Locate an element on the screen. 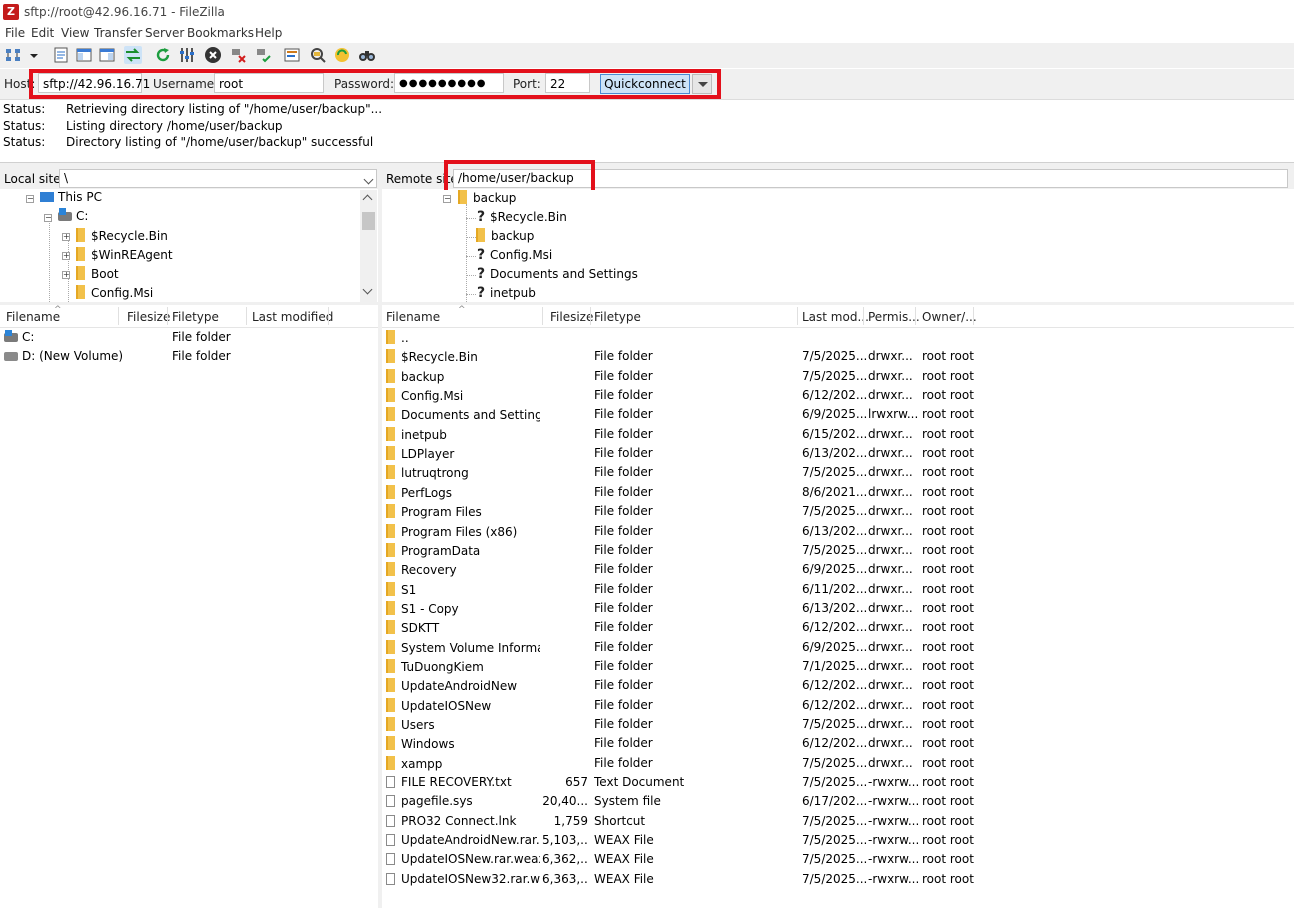 The height and width of the screenshot is (908, 1294). disconnect-icon is located at coordinates (238, 55).